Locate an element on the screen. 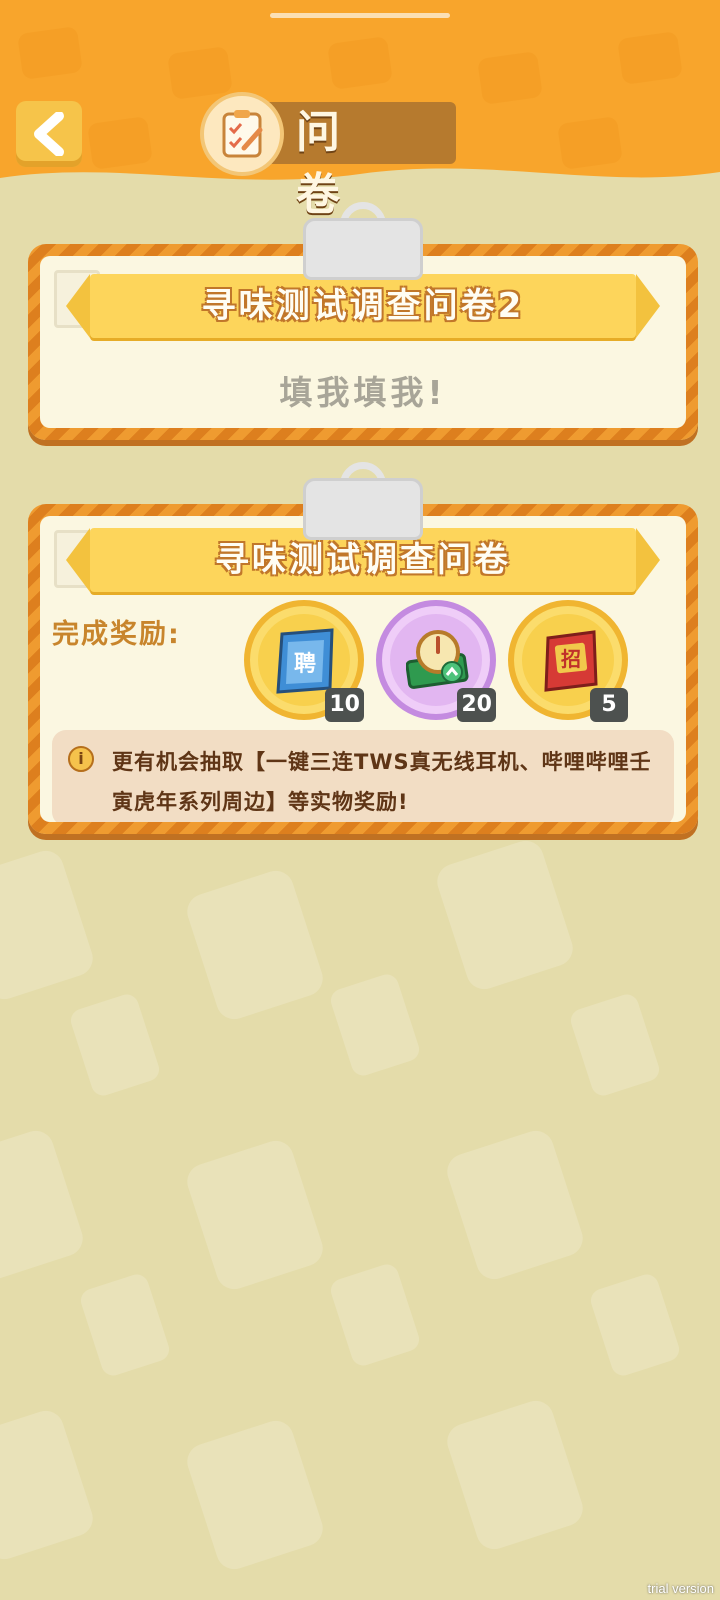 The width and height of the screenshot is (720, 1600). survey-title: 寻味测试调查问卷2 is located at coordinates (363, 306).